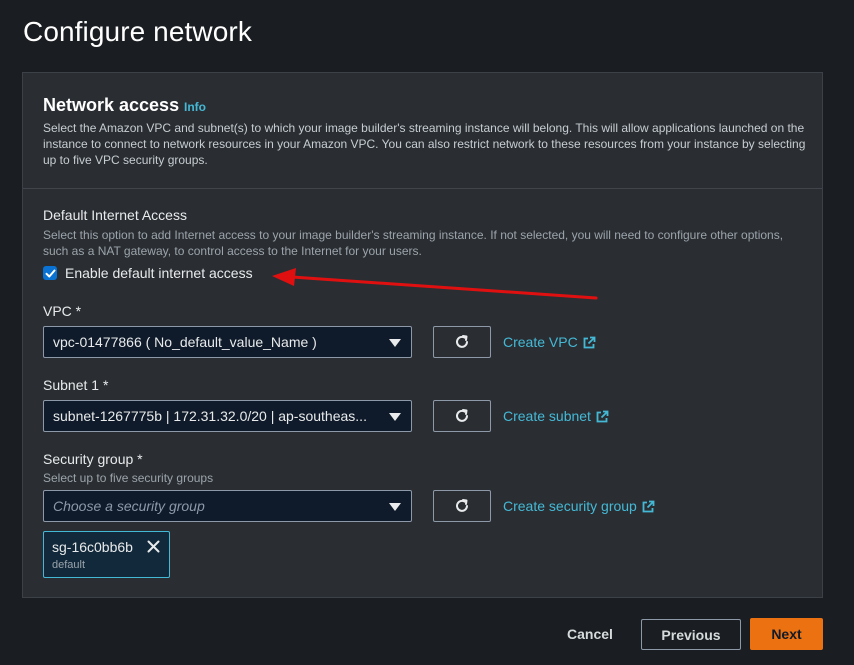 The image size is (854, 665). I want to click on create-security-group-link: Create security group, so click(579, 506).